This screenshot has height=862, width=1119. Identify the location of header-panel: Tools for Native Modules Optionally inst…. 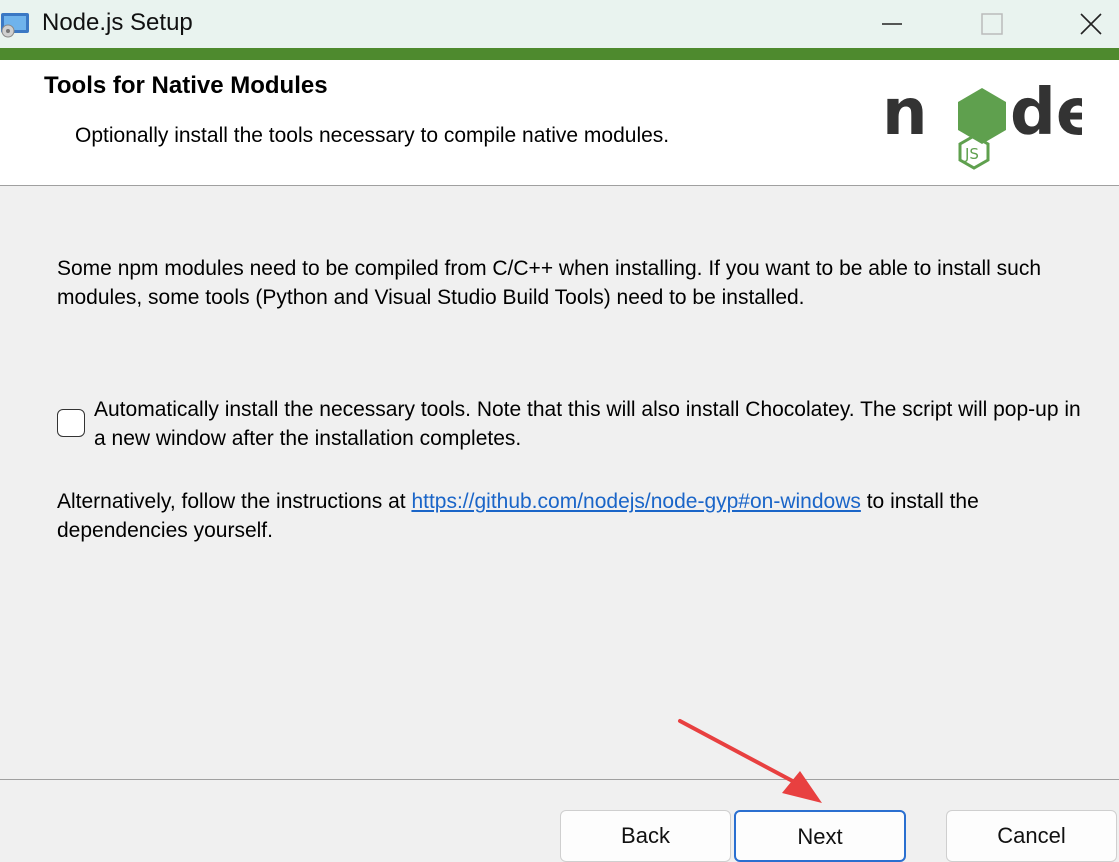
(559, 123).